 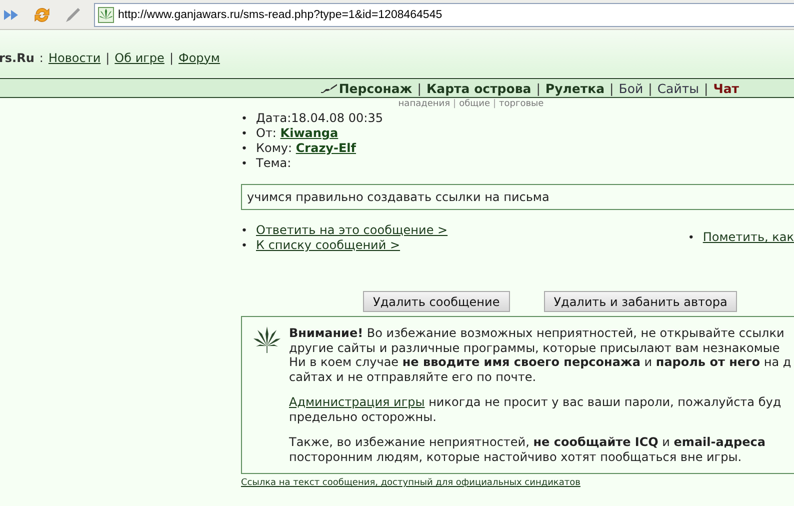 I want to click on field-label: Тема:, so click(x=274, y=163).